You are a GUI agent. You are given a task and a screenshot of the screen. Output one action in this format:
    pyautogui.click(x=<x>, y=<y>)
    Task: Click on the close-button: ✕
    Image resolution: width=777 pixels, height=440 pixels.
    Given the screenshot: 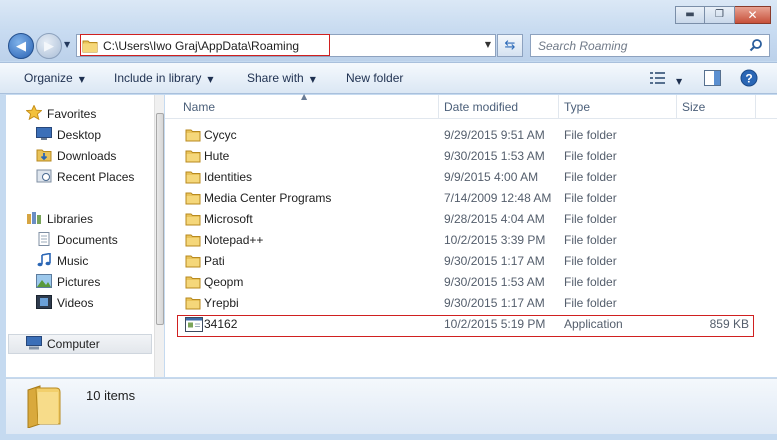 What is the action you would take?
    pyautogui.click(x=753, y=15)
    